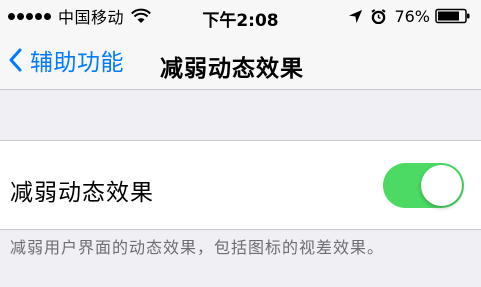 The width and height of the screenshot is (481, 287). What do you see at coordinates (197, 247) in the screenshot?
I see `footer-description: 减弱用户界面的动态效果，包括图标的视差效果。` at bounding box center [197, 247].